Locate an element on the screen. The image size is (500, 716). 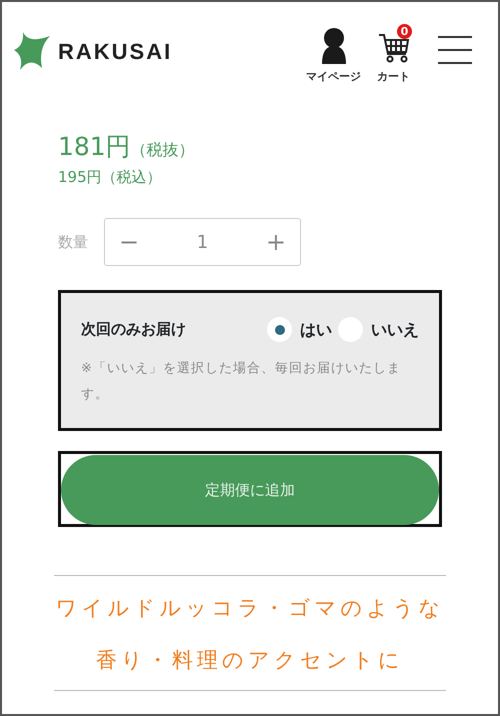
increment-button: + is located at coordinates (276, 242).